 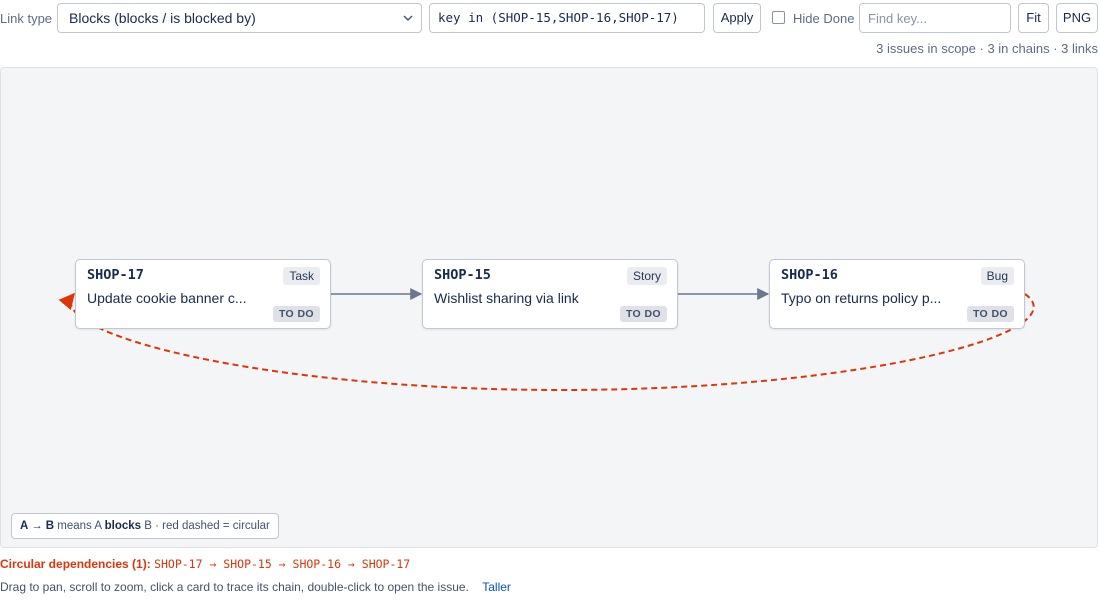 What do you see at coordinates (1077, 18) in the screenshot?
I see `png-export-button: PNG` at bounding box center [1077, 18].